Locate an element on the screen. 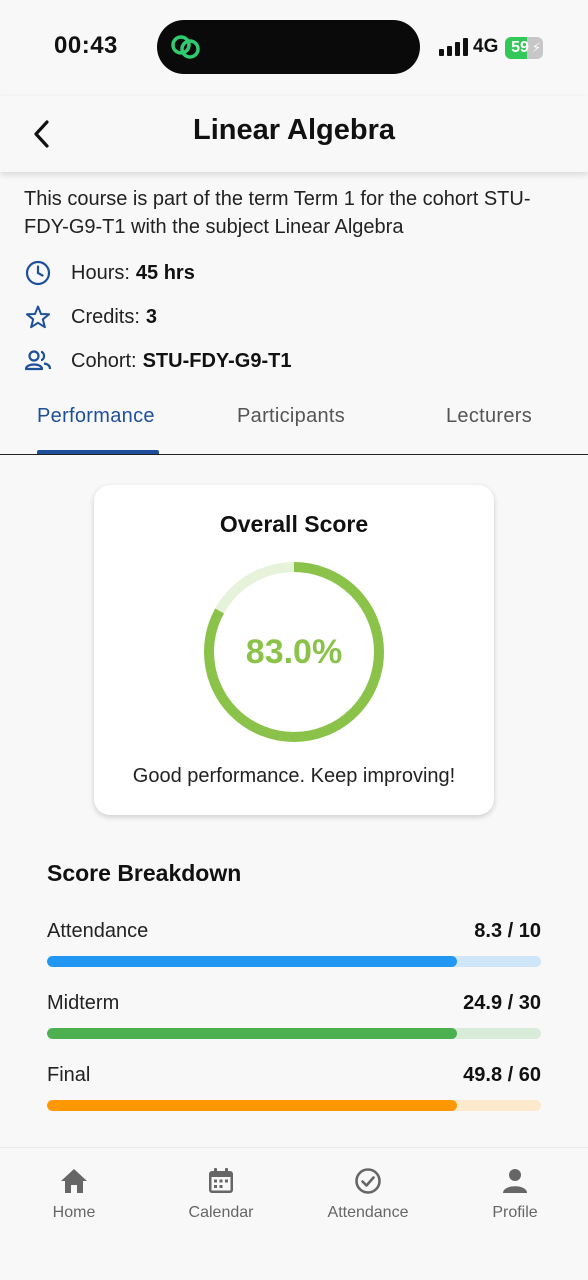  status-bar: 00:43 4G 59 ⚡ is located at coordinates (294, 48).